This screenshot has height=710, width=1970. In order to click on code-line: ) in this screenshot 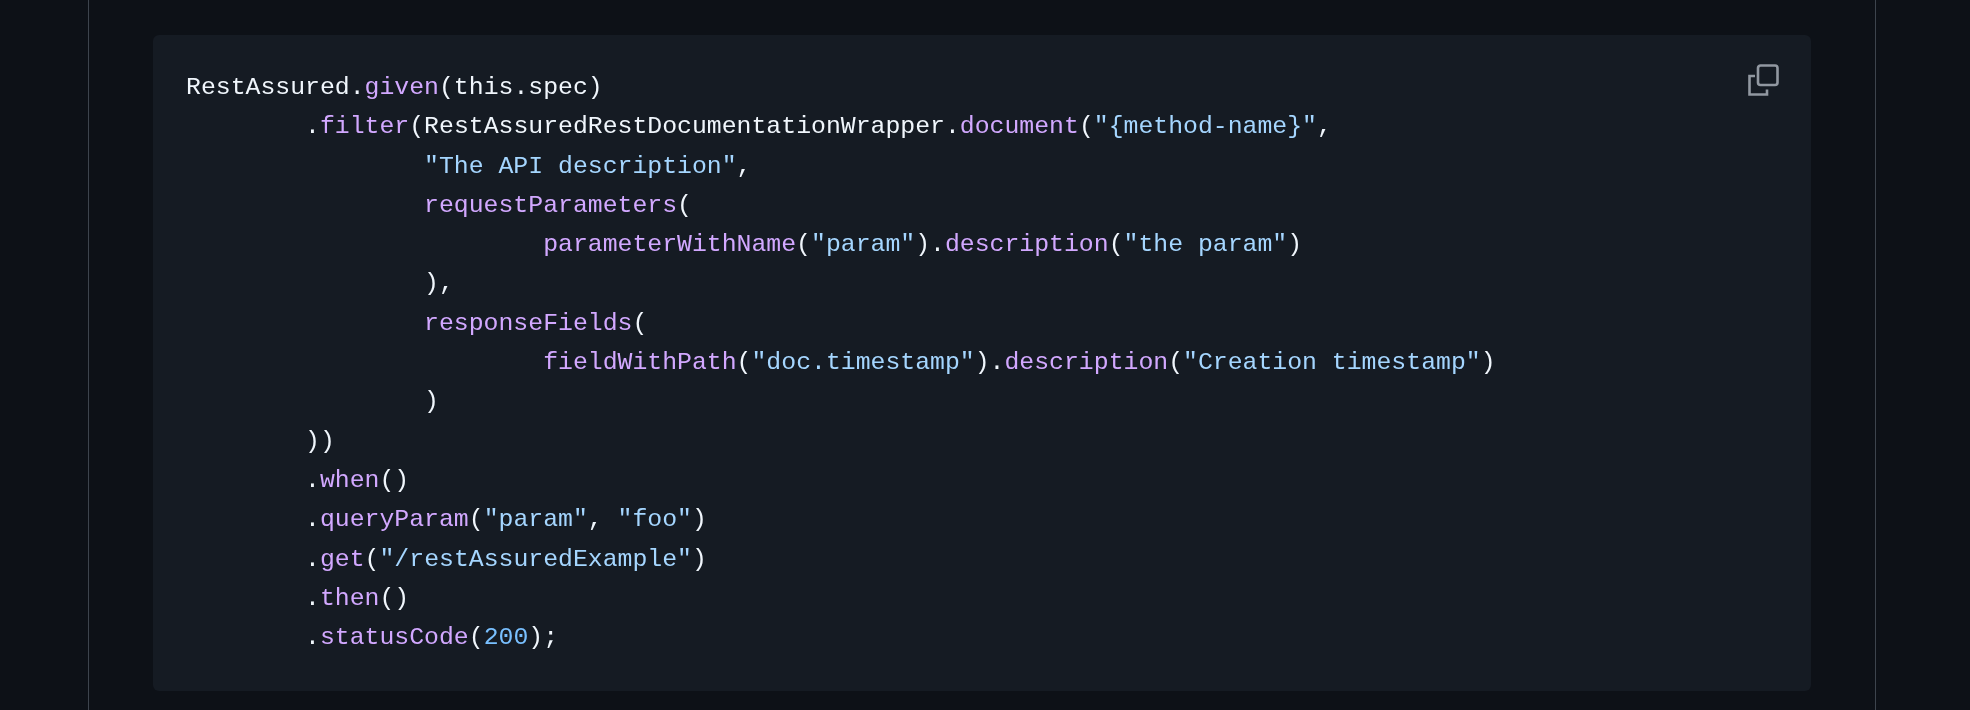, I will do `click(431, 402)`.